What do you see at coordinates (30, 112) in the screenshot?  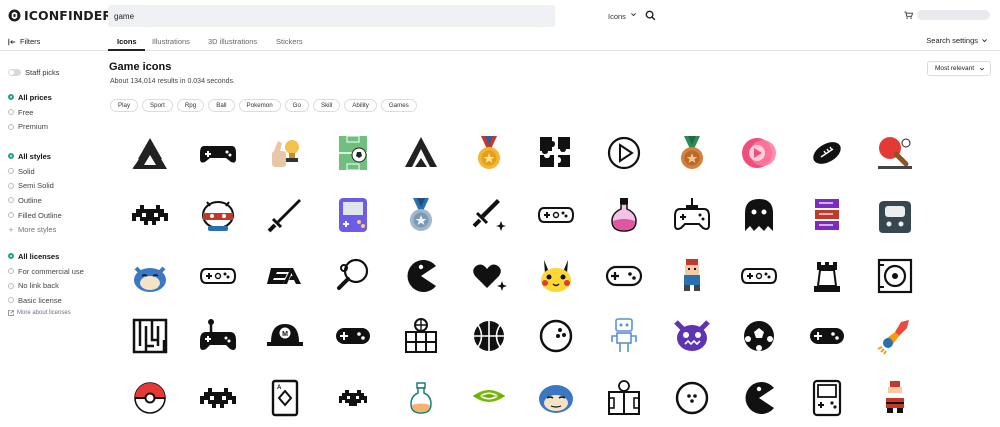 I see `filter-free: Free` at bounding box center [30, 112].